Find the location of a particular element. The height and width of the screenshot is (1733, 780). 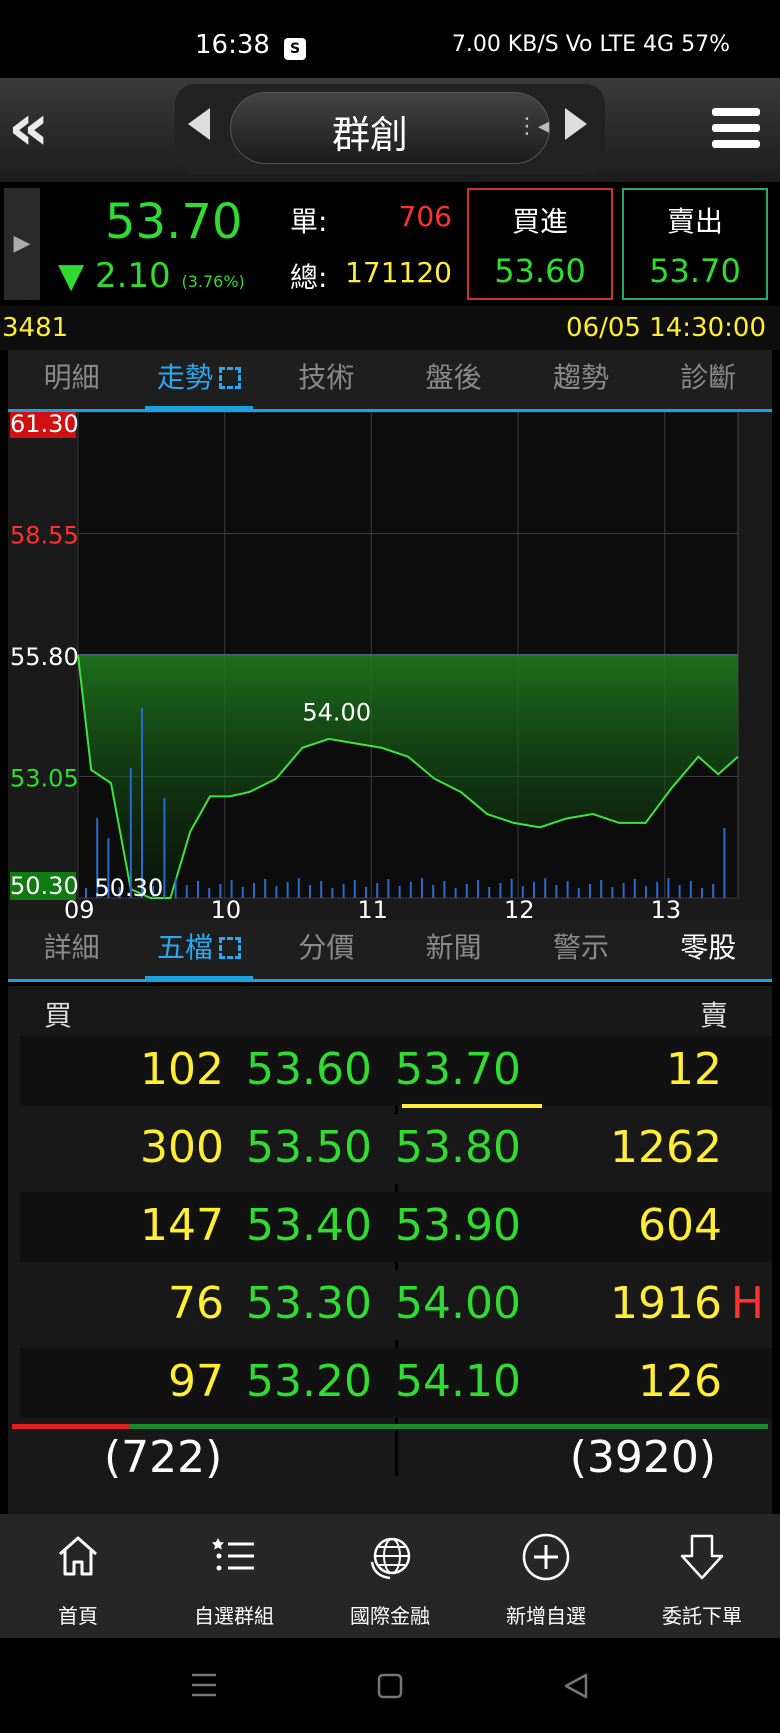

bid-qty: 97 is located at coordinates (196, 1381).